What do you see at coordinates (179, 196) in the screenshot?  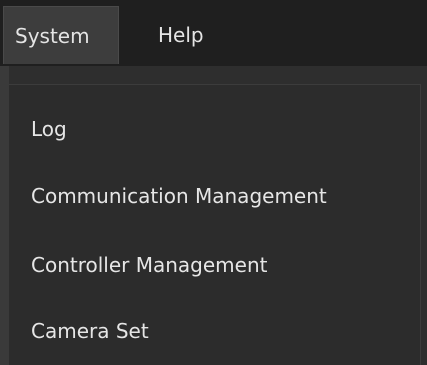 I see `menu-item-communication-management: Communication Management` at bounding box center [179, 196].